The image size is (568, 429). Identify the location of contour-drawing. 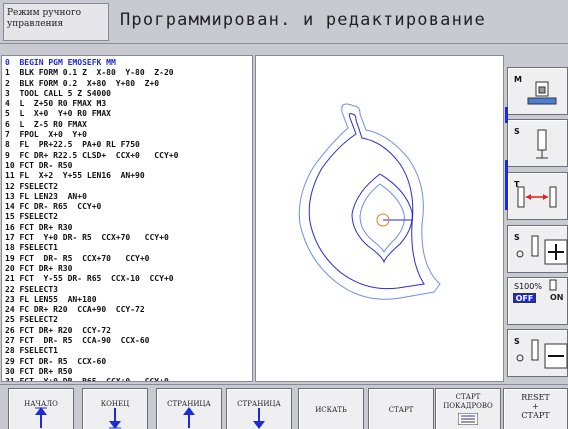
(369, 201).